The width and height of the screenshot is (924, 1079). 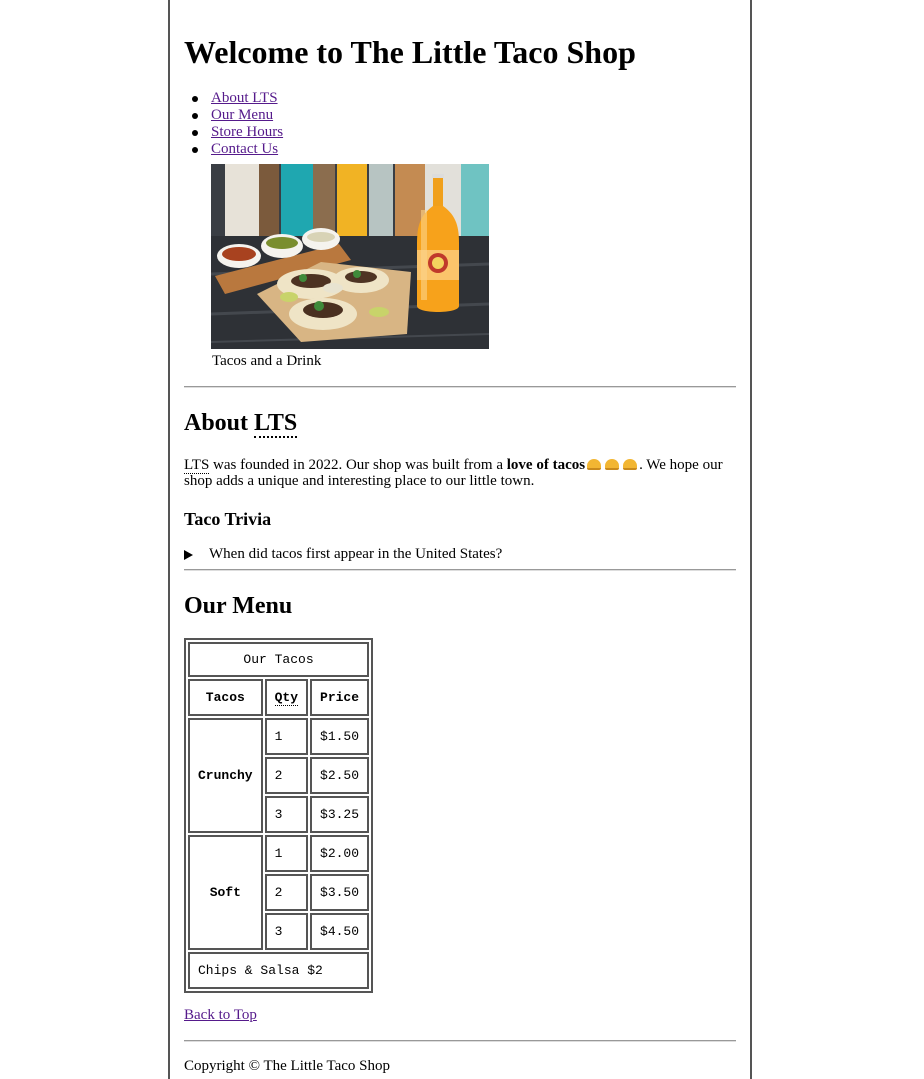 What do you see at coordinates (276, 424) in the screenshot?
I see `about-heading-abbr: LTS` at bounding box center [276, 424].